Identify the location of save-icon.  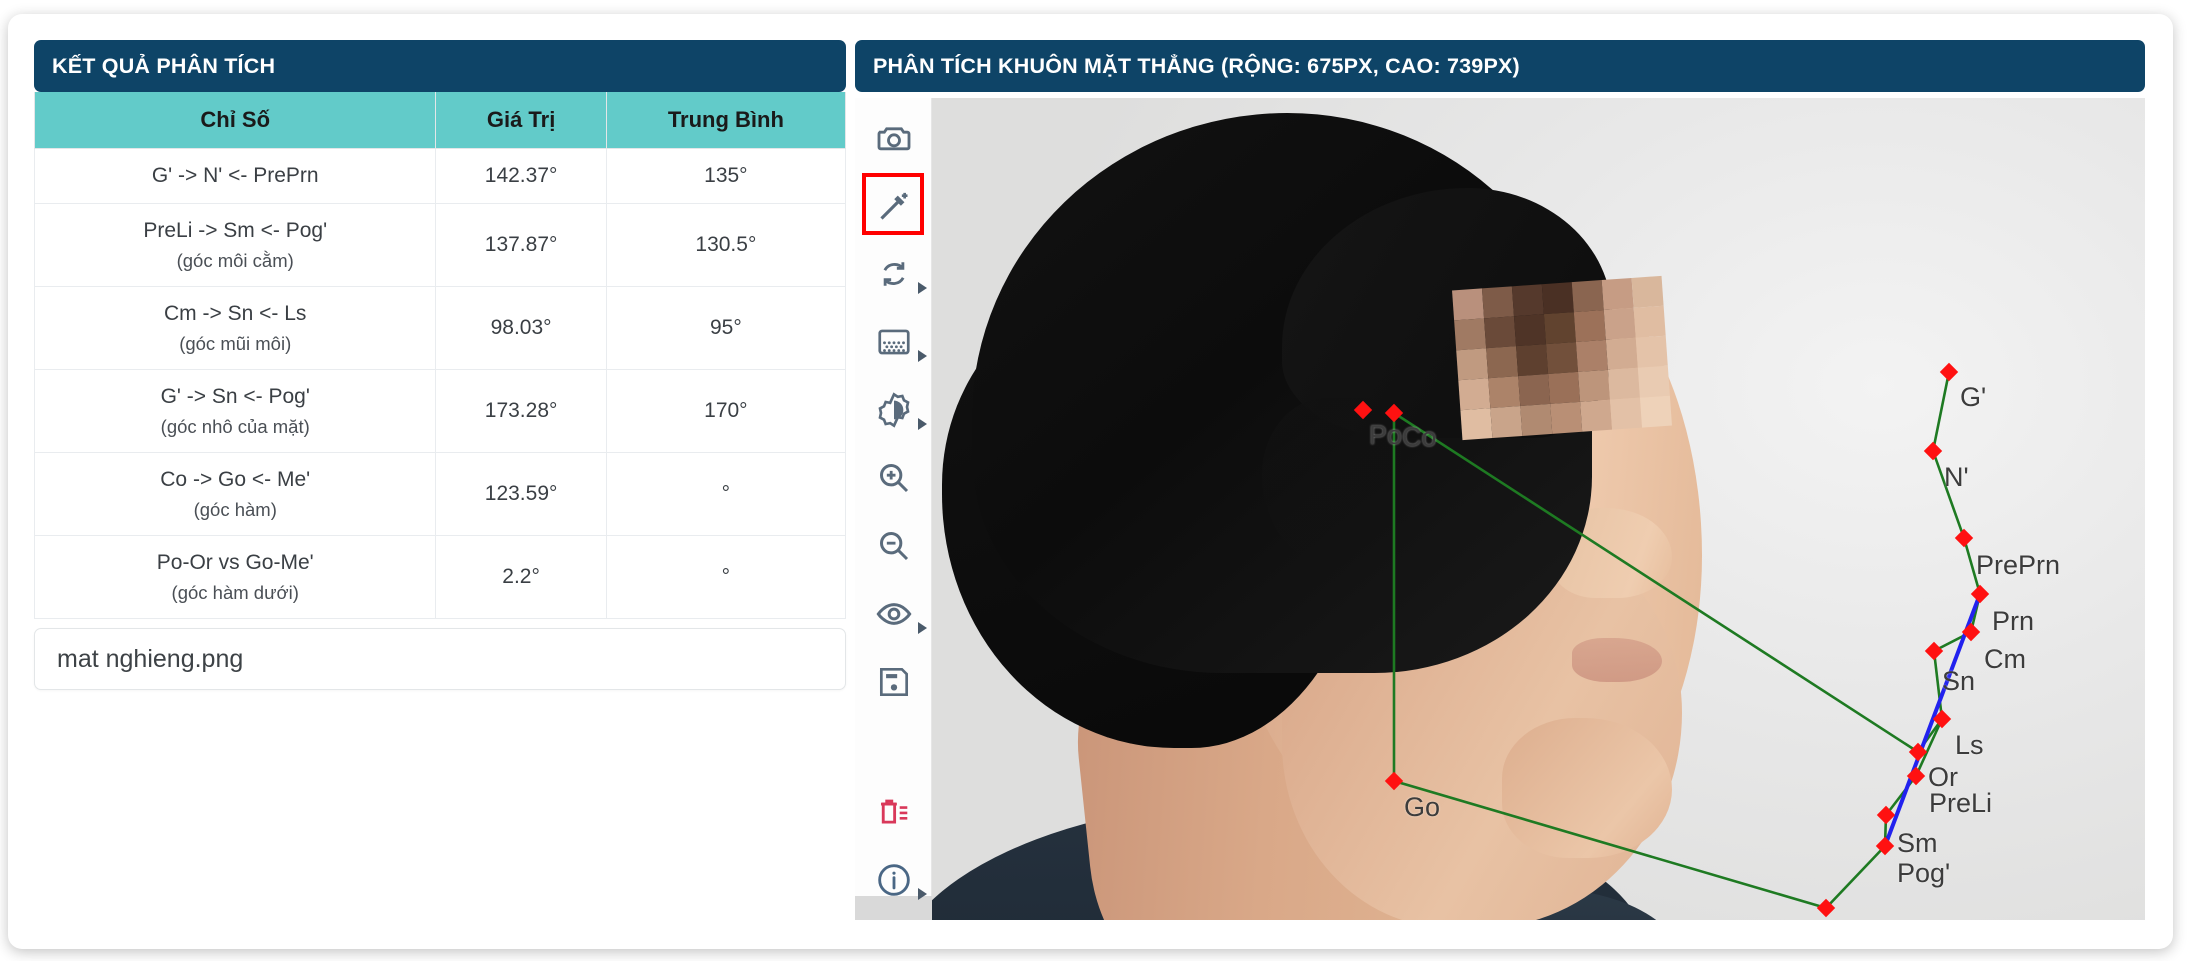
(894, 682).